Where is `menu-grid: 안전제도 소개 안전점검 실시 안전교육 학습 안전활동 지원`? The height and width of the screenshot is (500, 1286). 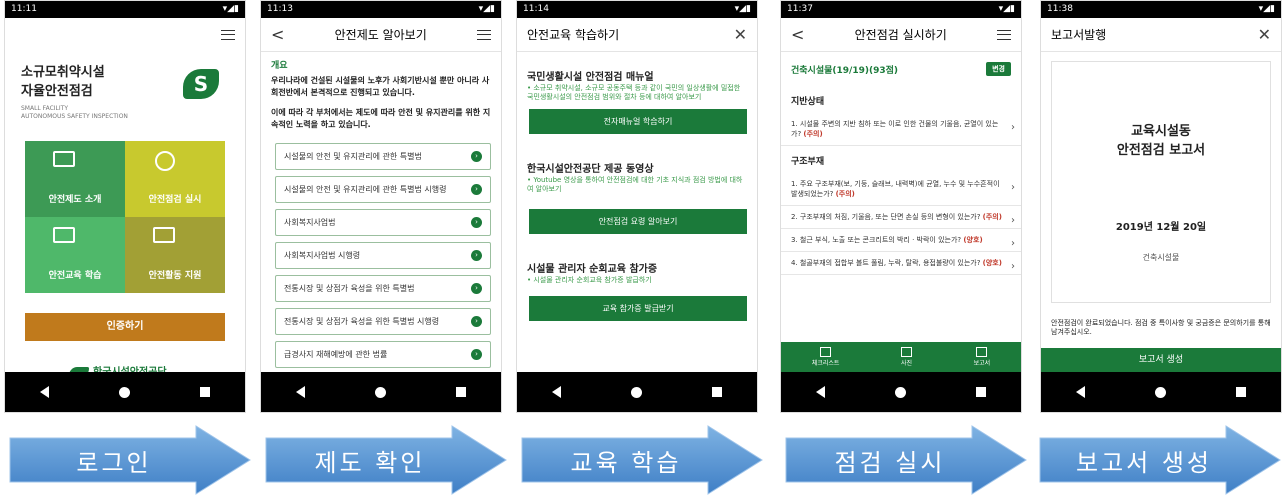 menu-grid: 안전제도 소개 안전점검 실시 안전교육 학습 안전활동 지원 is located at coordinates (125, 217).